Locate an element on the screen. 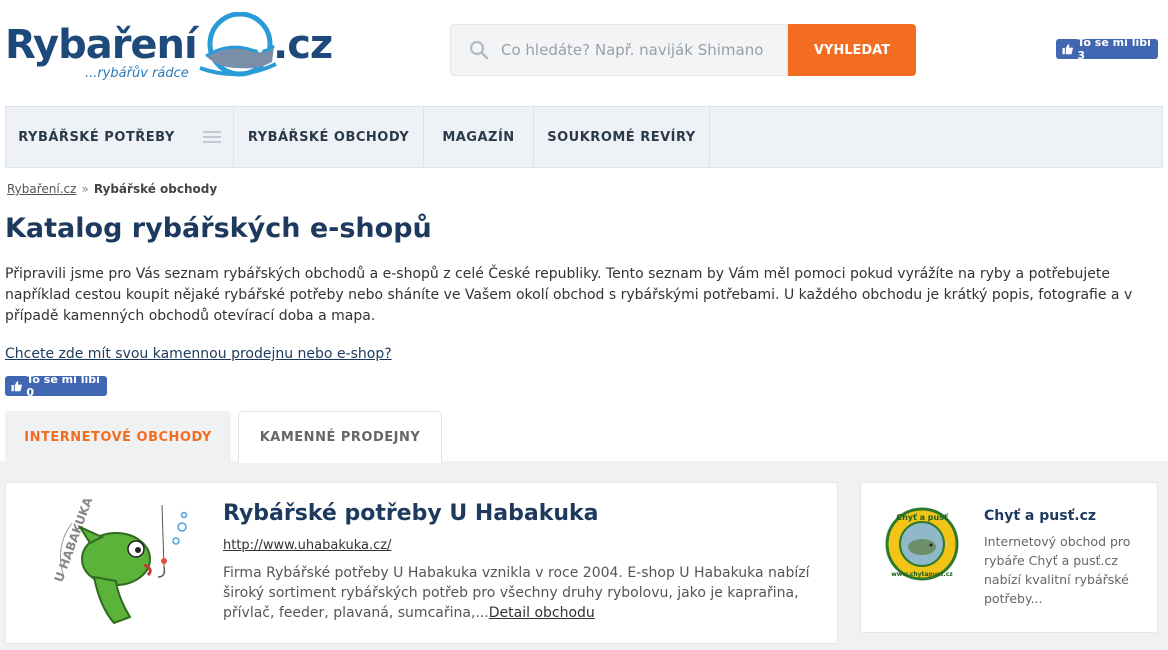 The image size is (1168, 650). facebook-like-button: To se mi líbí 0 is located at coordinates (56, 386).